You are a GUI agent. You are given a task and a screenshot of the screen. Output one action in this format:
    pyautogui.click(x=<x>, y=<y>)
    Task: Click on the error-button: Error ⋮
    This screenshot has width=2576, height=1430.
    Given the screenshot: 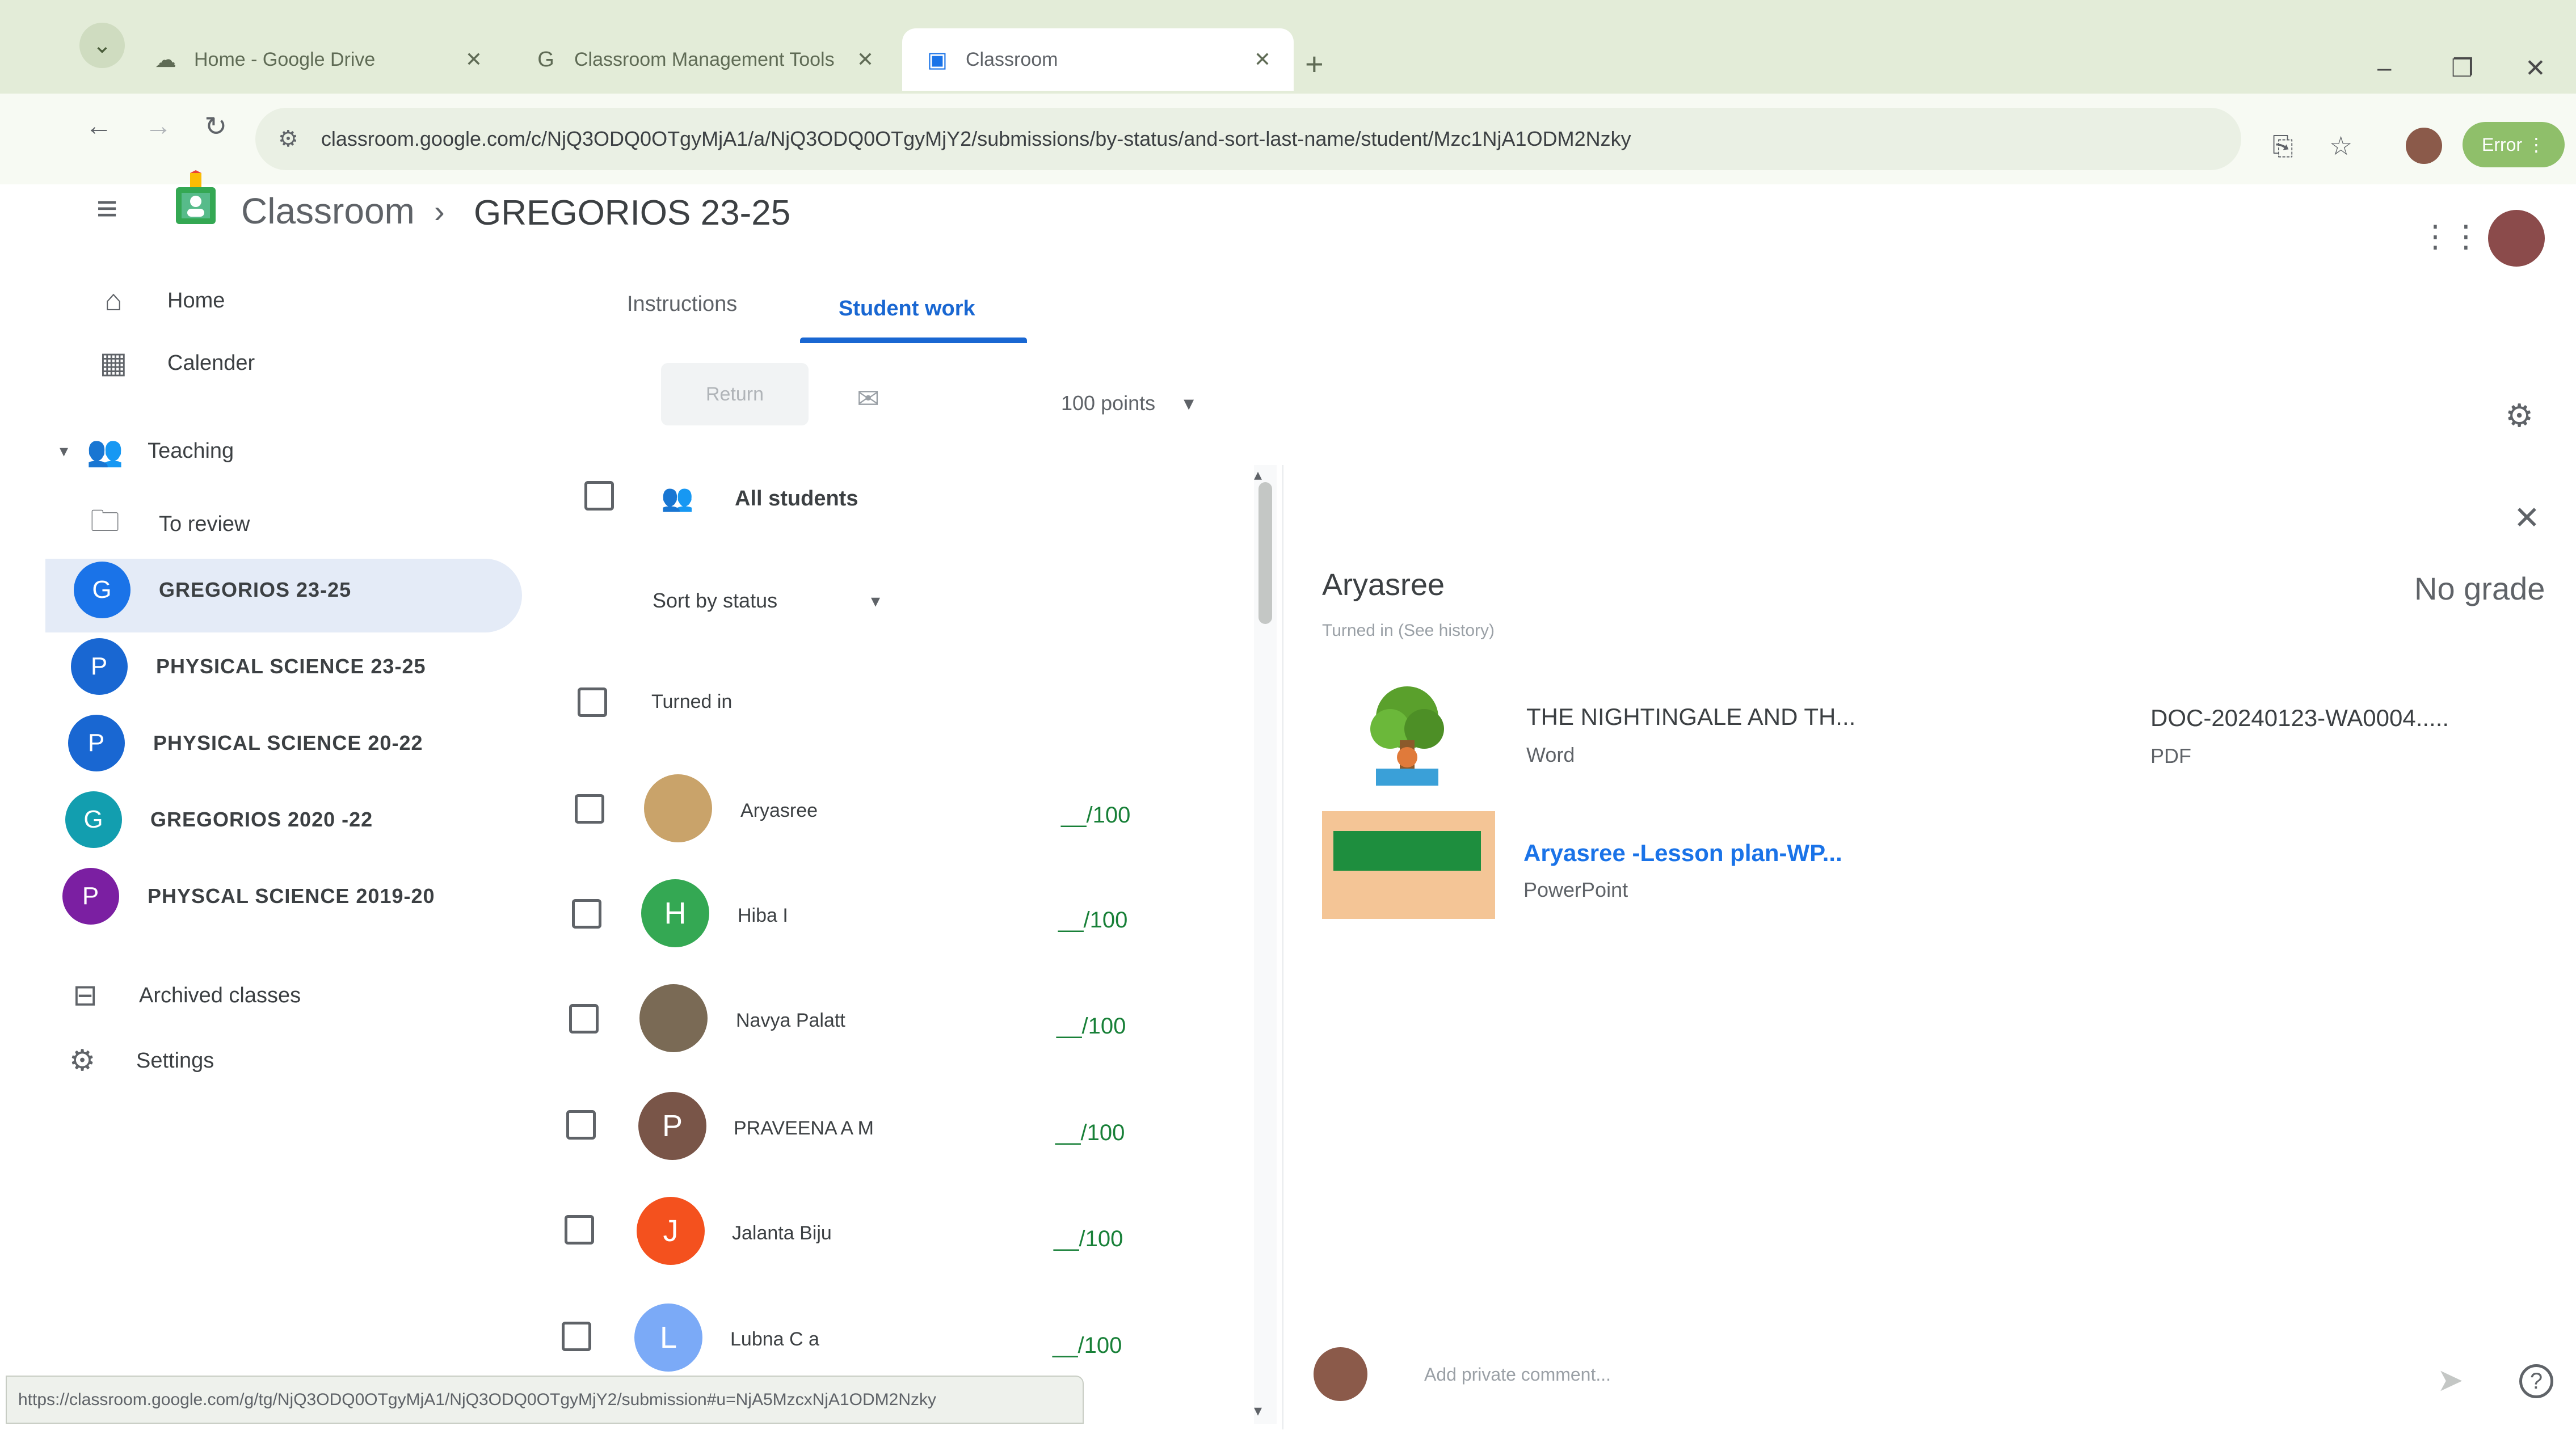 What is the action you would take?
    pyautogui.click(x=2514, y=144)
    